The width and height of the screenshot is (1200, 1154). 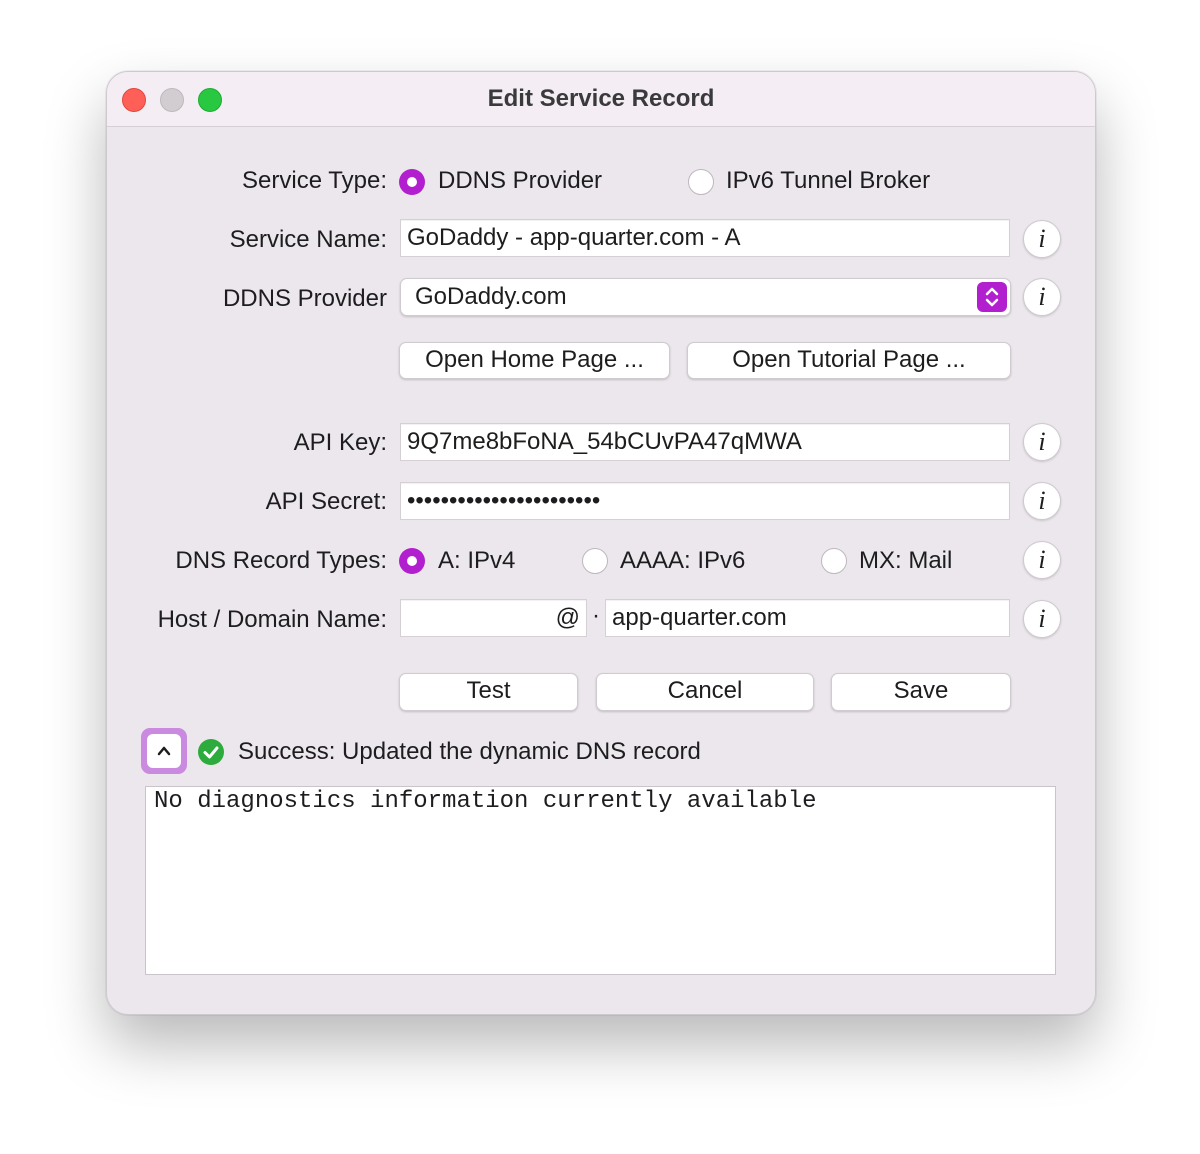 I want to click on test-button: Test, so click(x=488, y=692).